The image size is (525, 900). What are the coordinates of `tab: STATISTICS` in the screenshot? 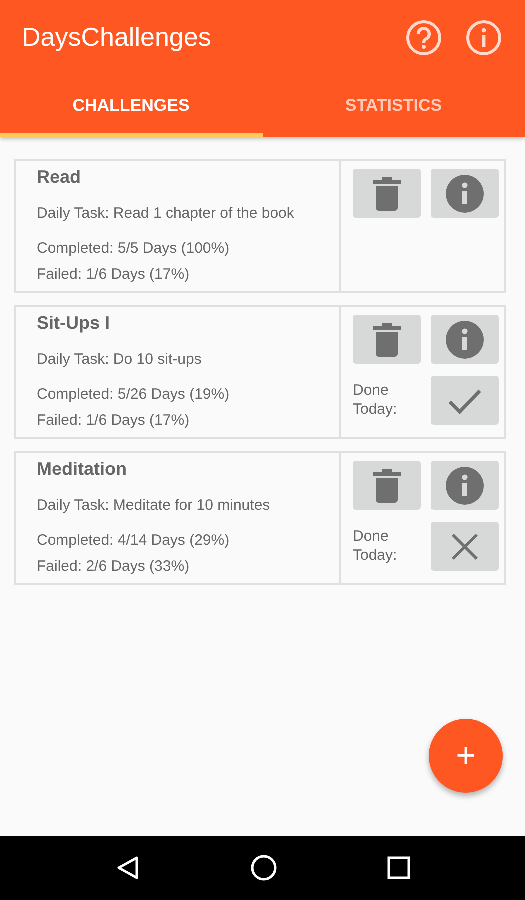 It's located at (393, 106).